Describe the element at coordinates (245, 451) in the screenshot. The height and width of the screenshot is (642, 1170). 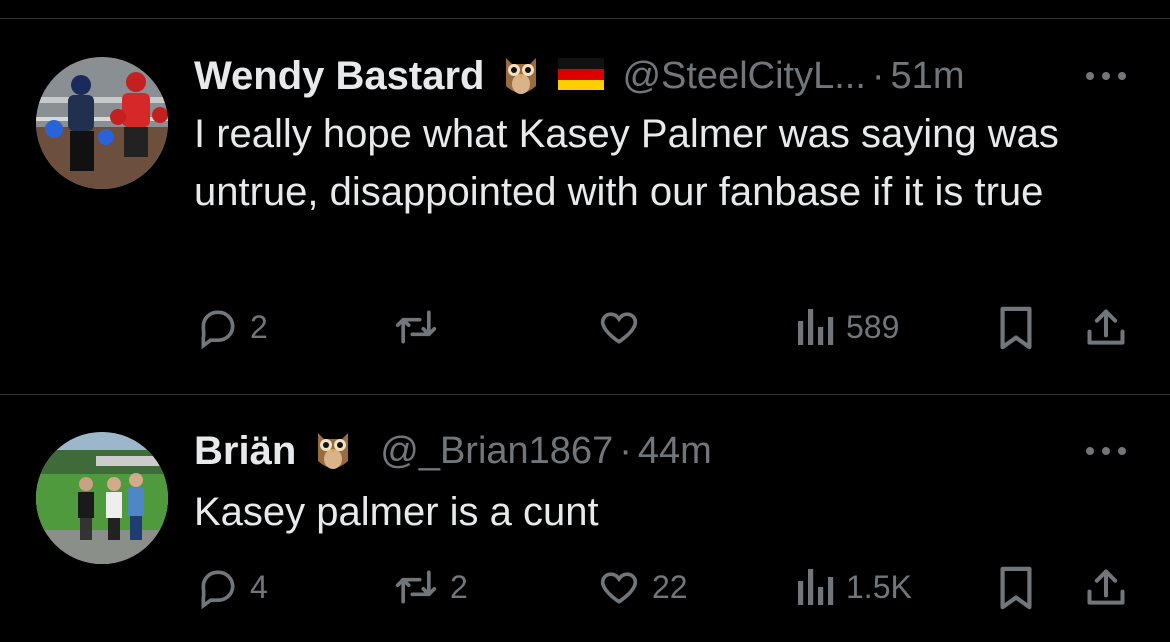
I see `display-name: Briän` at that location.